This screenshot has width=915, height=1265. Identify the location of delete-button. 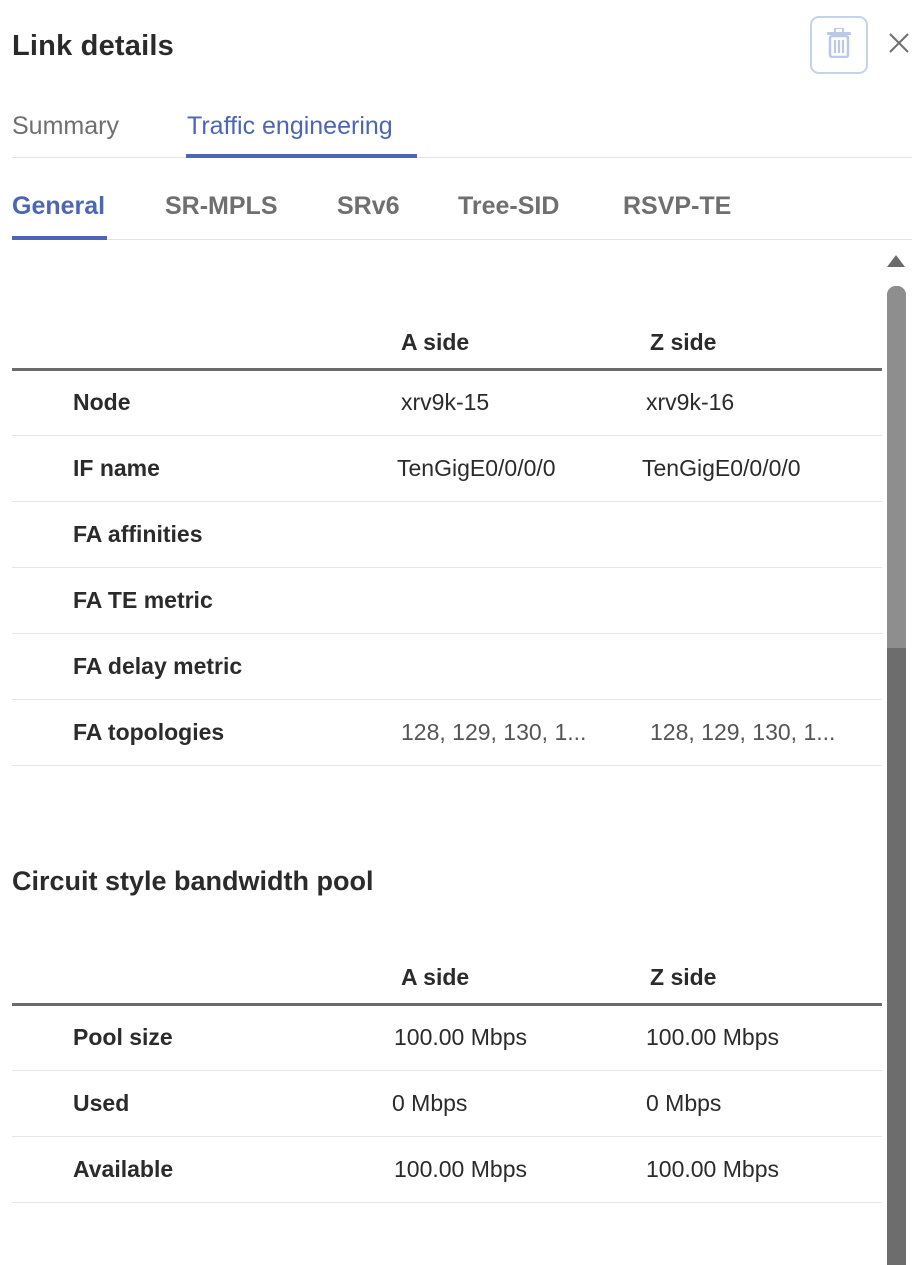
(839, 45).